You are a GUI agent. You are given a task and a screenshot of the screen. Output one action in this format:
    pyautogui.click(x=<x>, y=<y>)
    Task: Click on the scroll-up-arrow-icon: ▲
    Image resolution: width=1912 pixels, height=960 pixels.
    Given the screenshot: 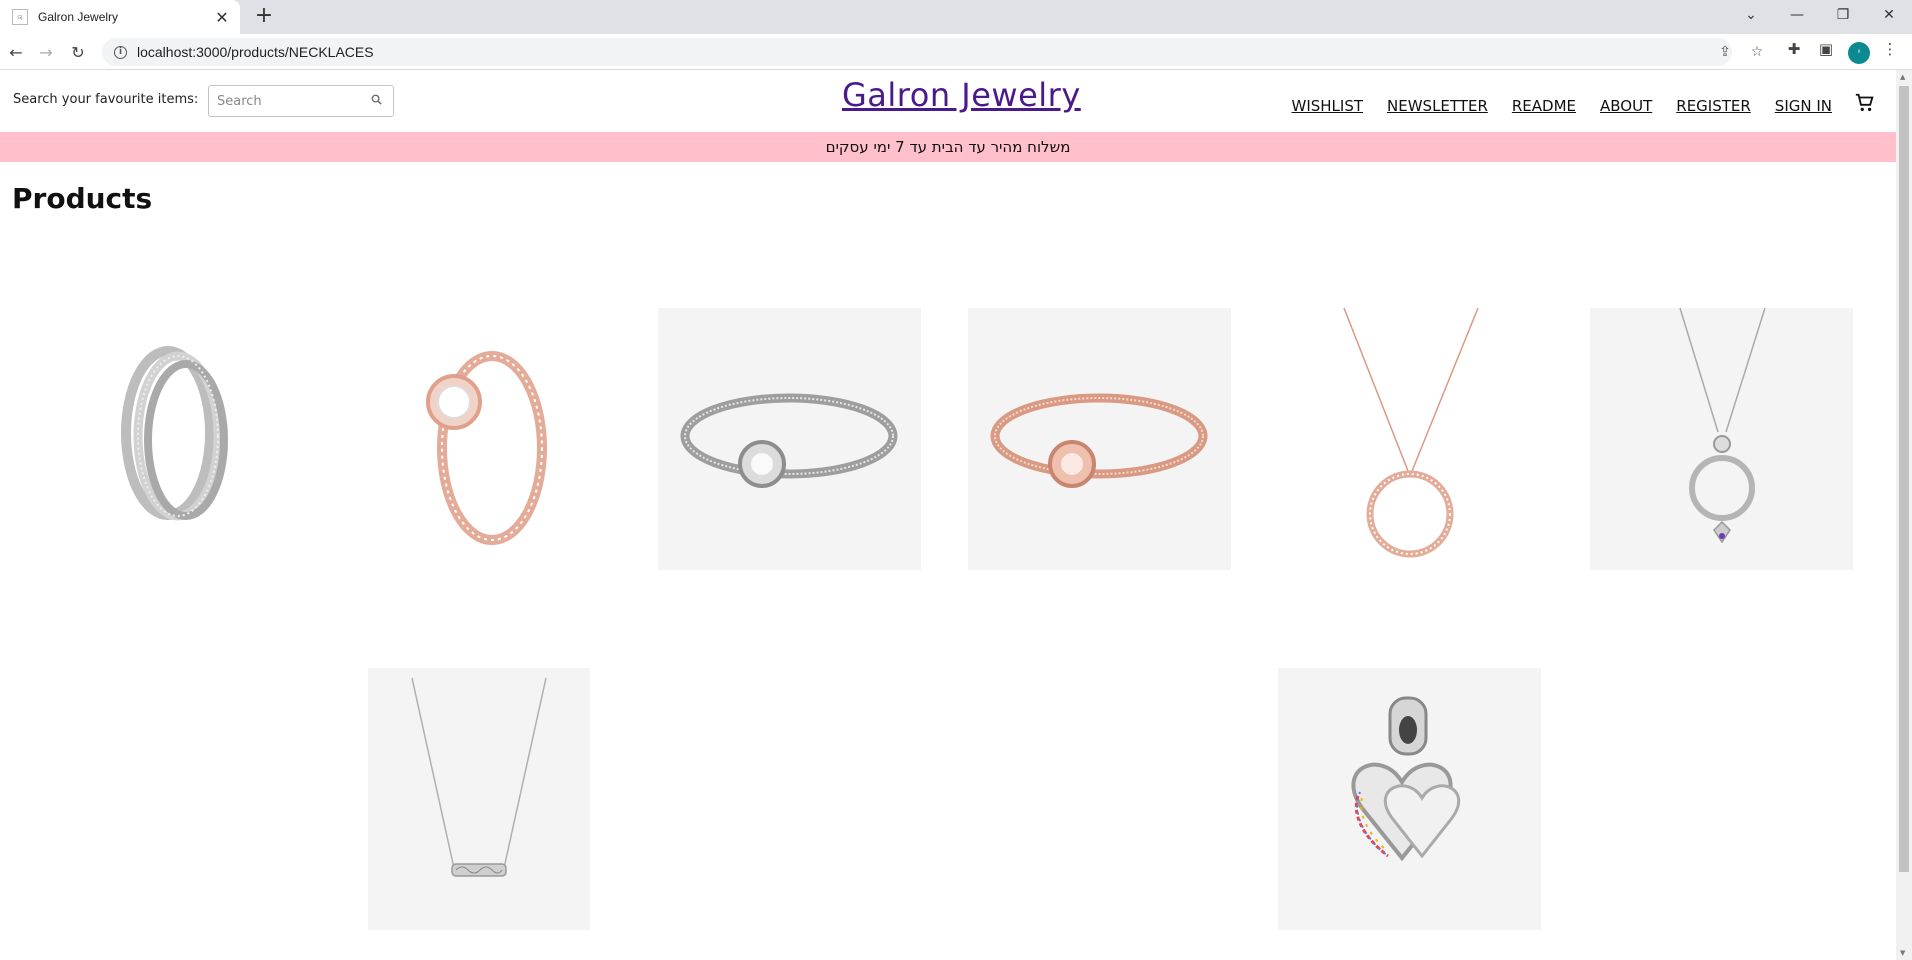 What is the action you would take?
    pyautogui.click(x=1902, y=77)
    